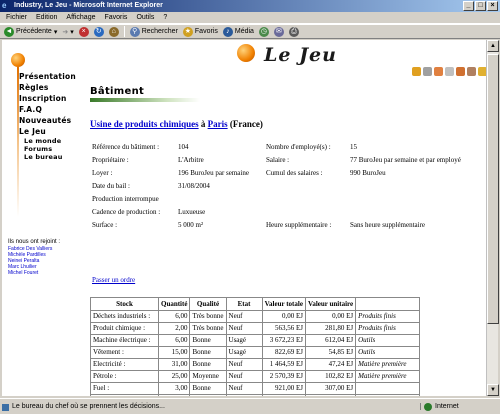  I want to click on info-value: 990 BuroJeu, so click(368, 173).